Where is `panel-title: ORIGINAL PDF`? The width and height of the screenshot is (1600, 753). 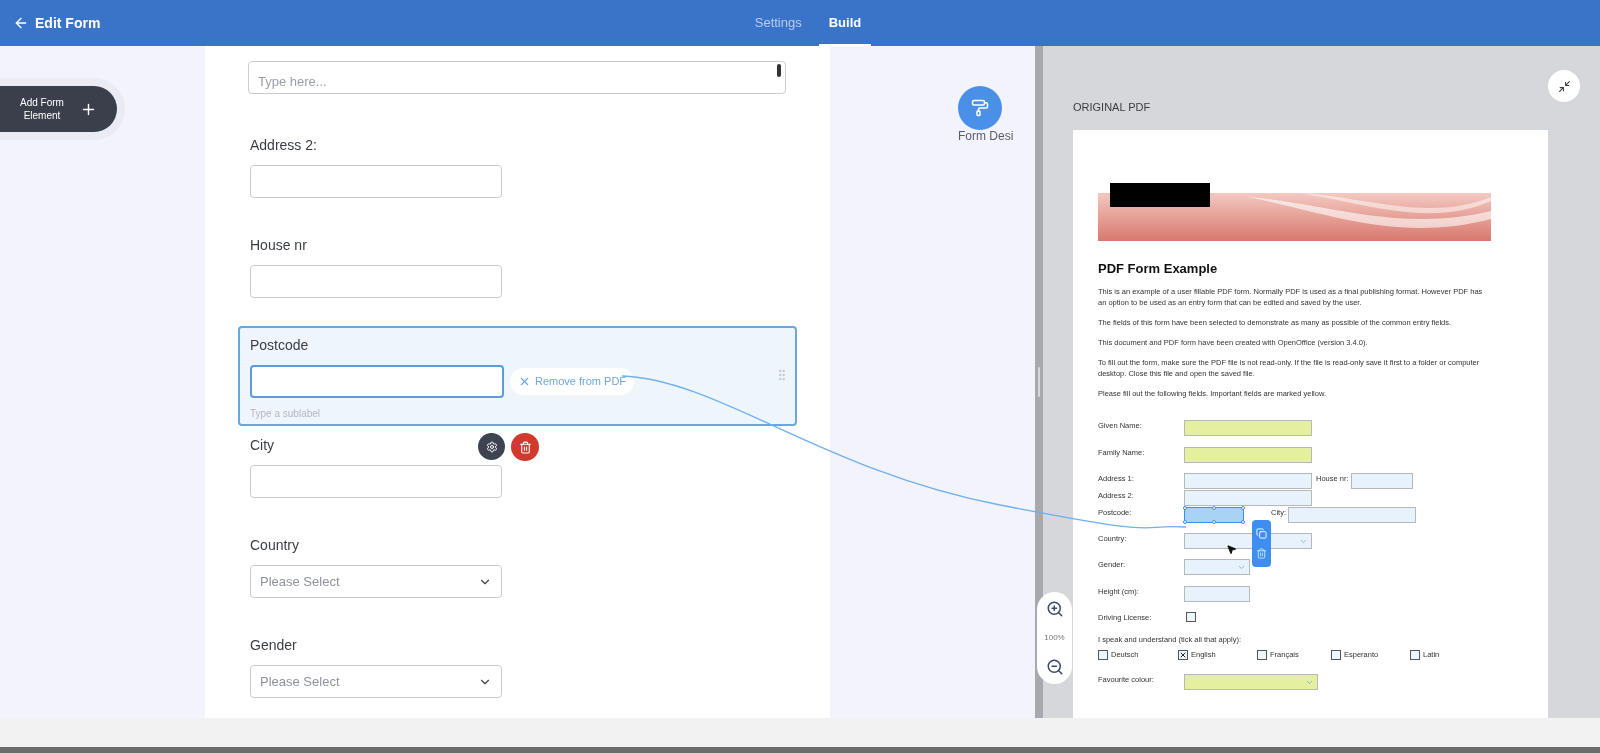 panel-title: ORIGINAL PDF is located at coordinates (1112, 107).